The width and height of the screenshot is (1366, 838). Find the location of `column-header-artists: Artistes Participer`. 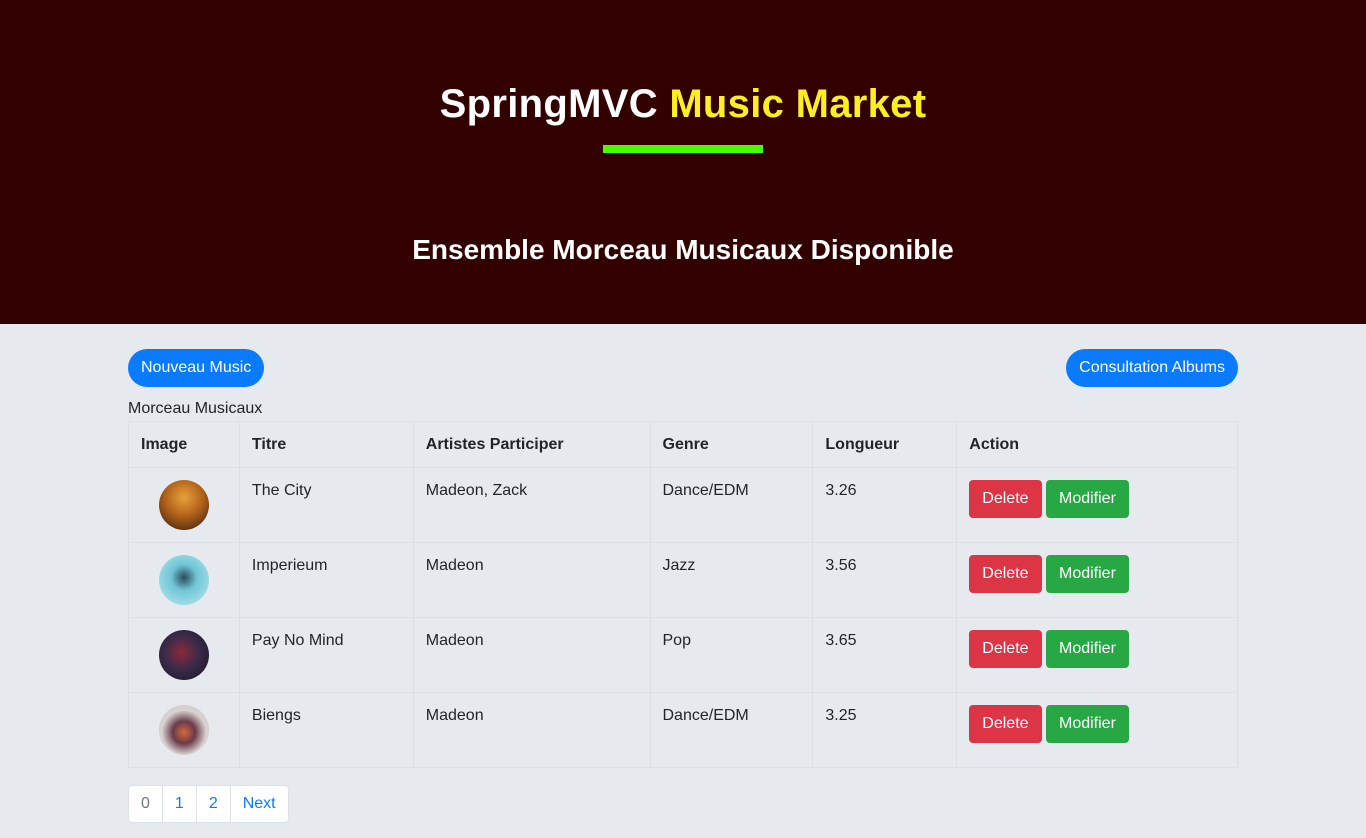

column-header-artists: Artistes Participer is located at coordinates (531, 444).